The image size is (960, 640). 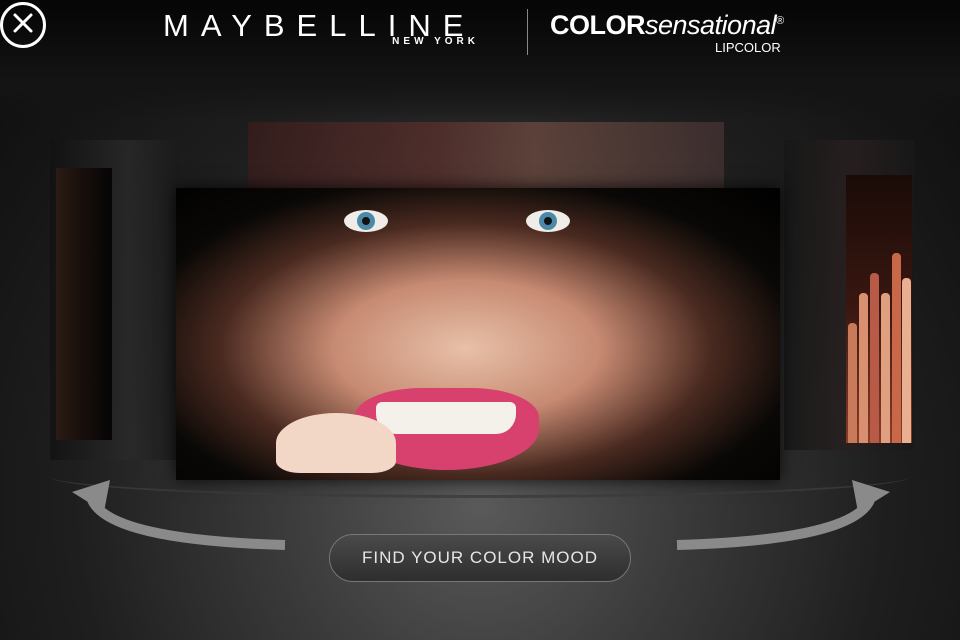 I want to click on carousel-panel-back, so click(x=486, y=158).